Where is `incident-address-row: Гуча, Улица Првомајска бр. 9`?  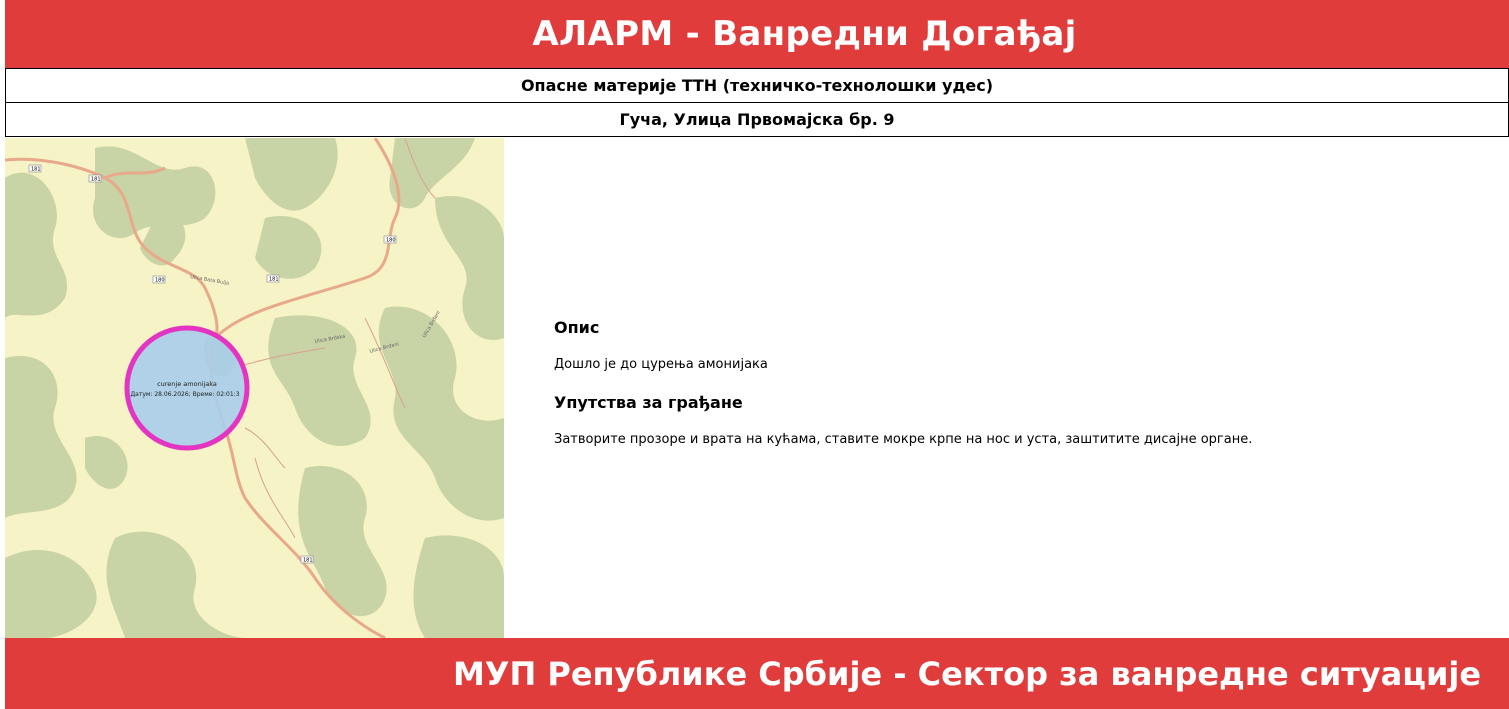
incident-address-row: Гуча, Улица Првомајска бр. 9 is located at coordinates (757, 119).